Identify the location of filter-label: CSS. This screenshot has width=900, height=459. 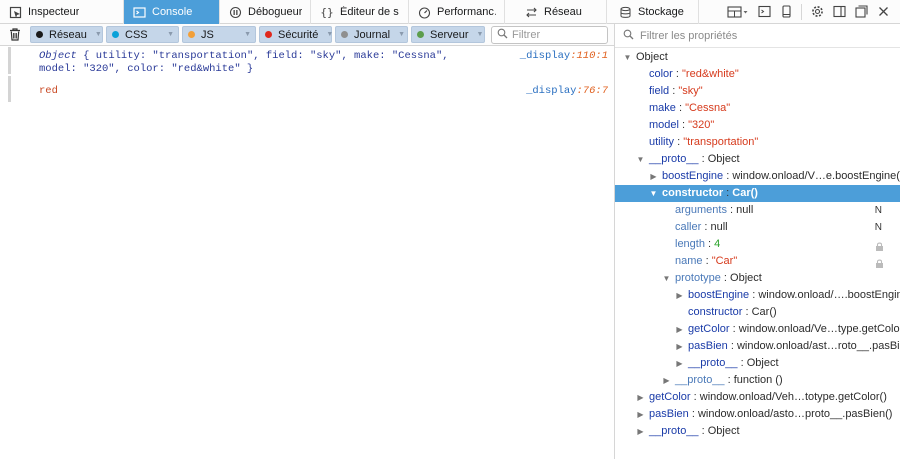
(136, 34).